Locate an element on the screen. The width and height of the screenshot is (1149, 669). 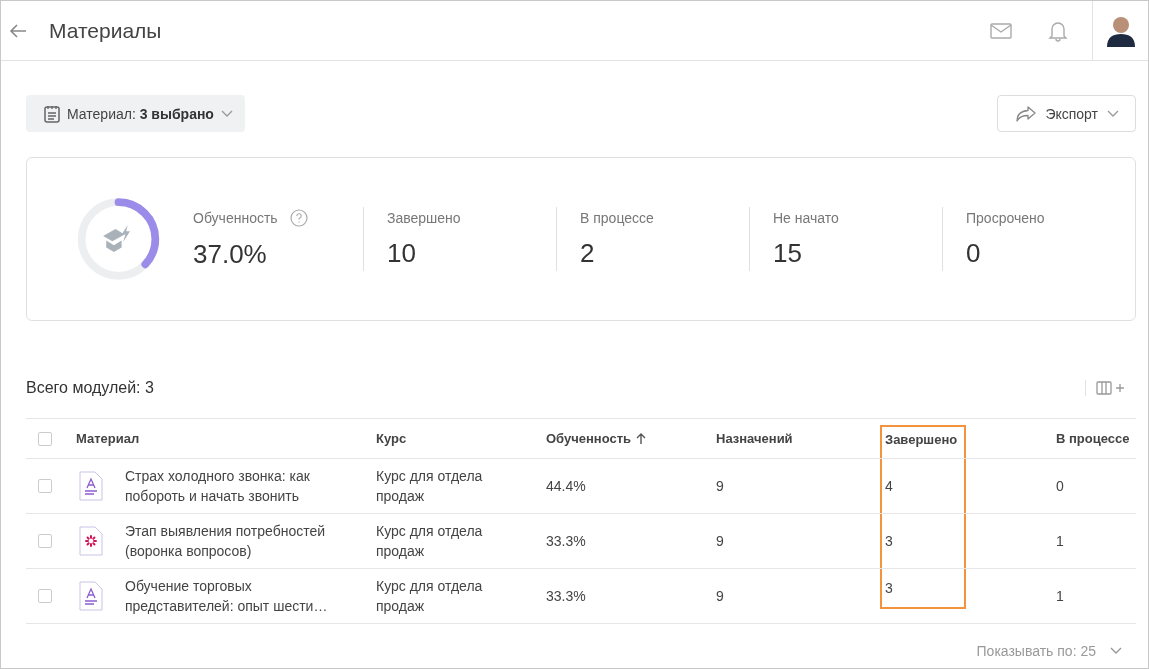
mail-icon is located at coordinates (1001, 30).